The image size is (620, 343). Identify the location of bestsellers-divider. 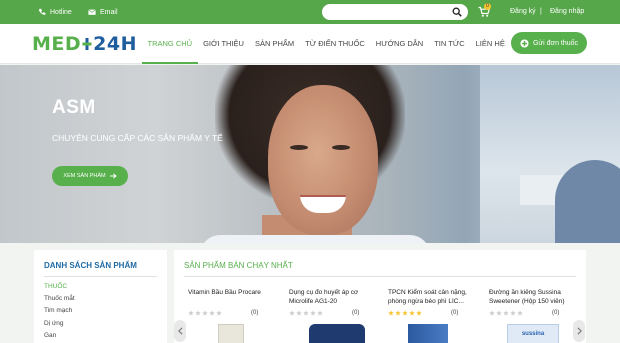
(380, 276).